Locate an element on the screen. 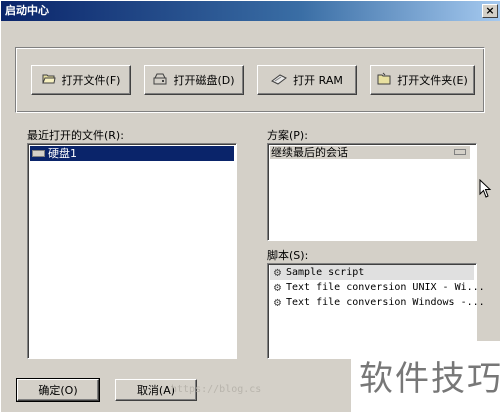  open-folder-button: 打开文件夹(E) is located at coordinates (422, 80).